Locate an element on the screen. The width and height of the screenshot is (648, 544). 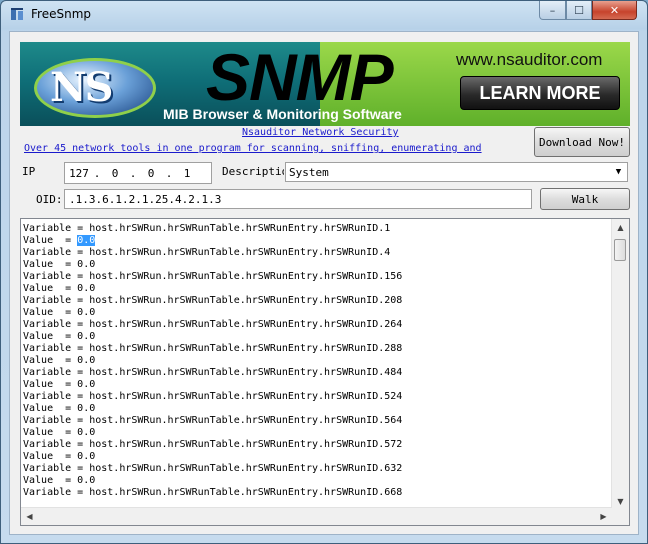
horizontal-scrollbar: ◀ ▶ is located at coordinates (316, 516).